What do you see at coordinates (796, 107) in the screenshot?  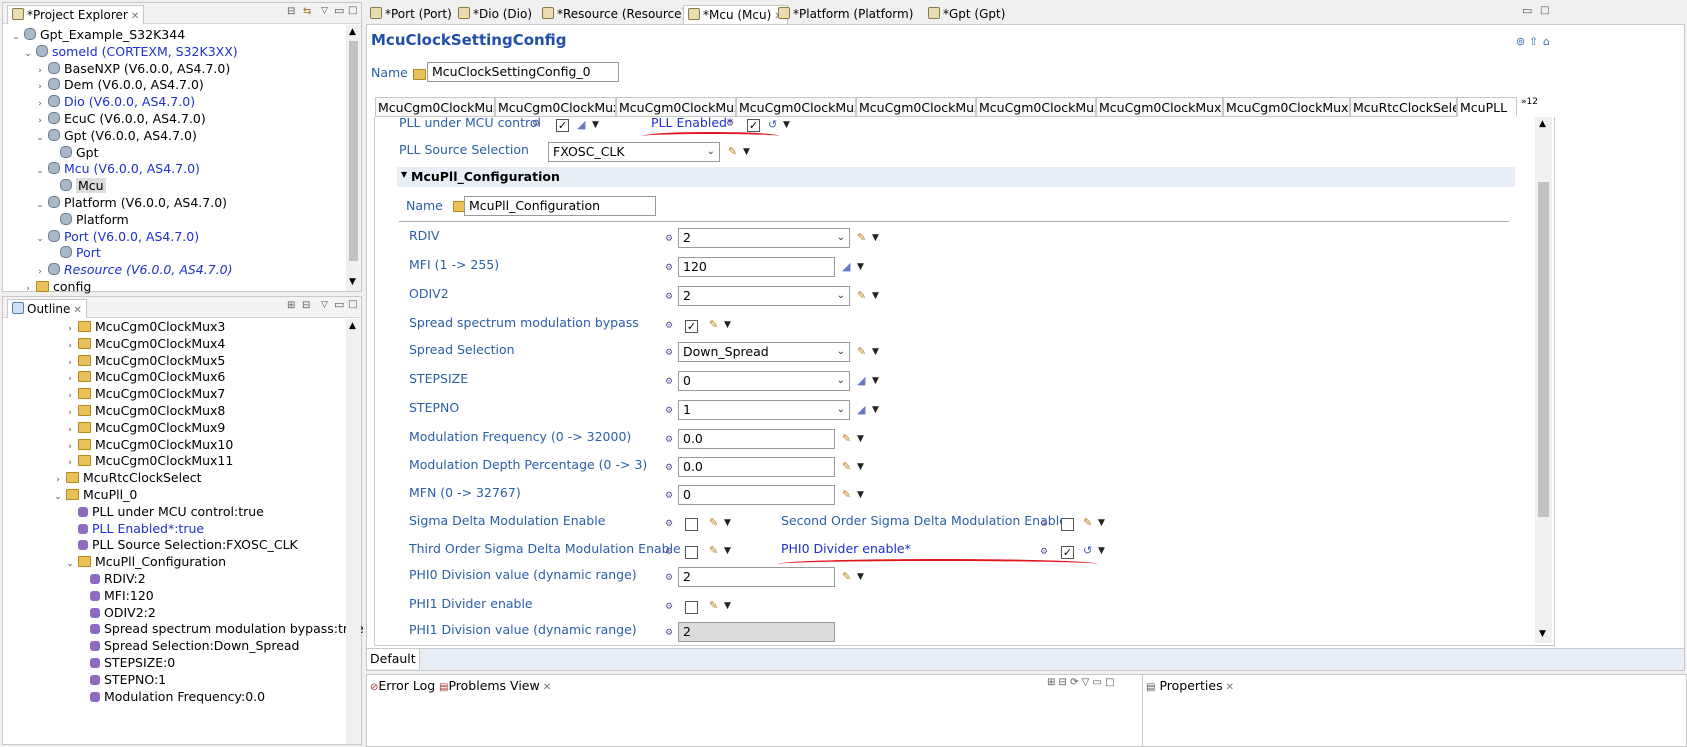 I see `container-tab: McuCgm0ClockMux7` at bounding box center [796, 107].